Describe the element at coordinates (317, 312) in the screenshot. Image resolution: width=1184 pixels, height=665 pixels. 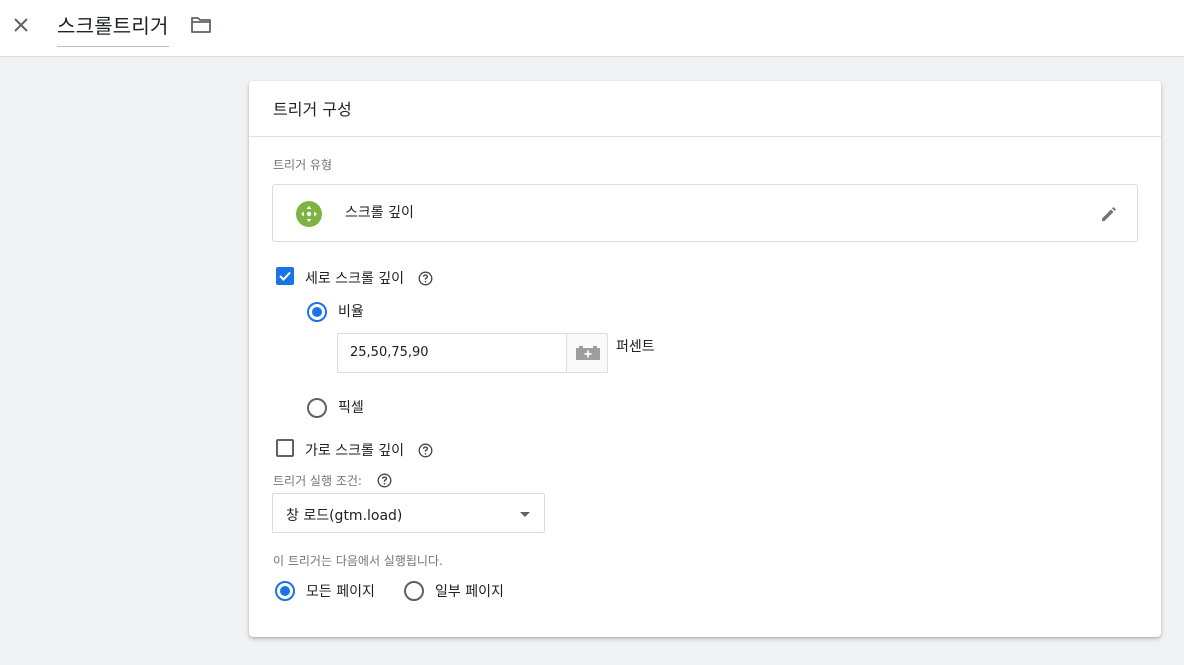
I see `ratio-radio` at that location.